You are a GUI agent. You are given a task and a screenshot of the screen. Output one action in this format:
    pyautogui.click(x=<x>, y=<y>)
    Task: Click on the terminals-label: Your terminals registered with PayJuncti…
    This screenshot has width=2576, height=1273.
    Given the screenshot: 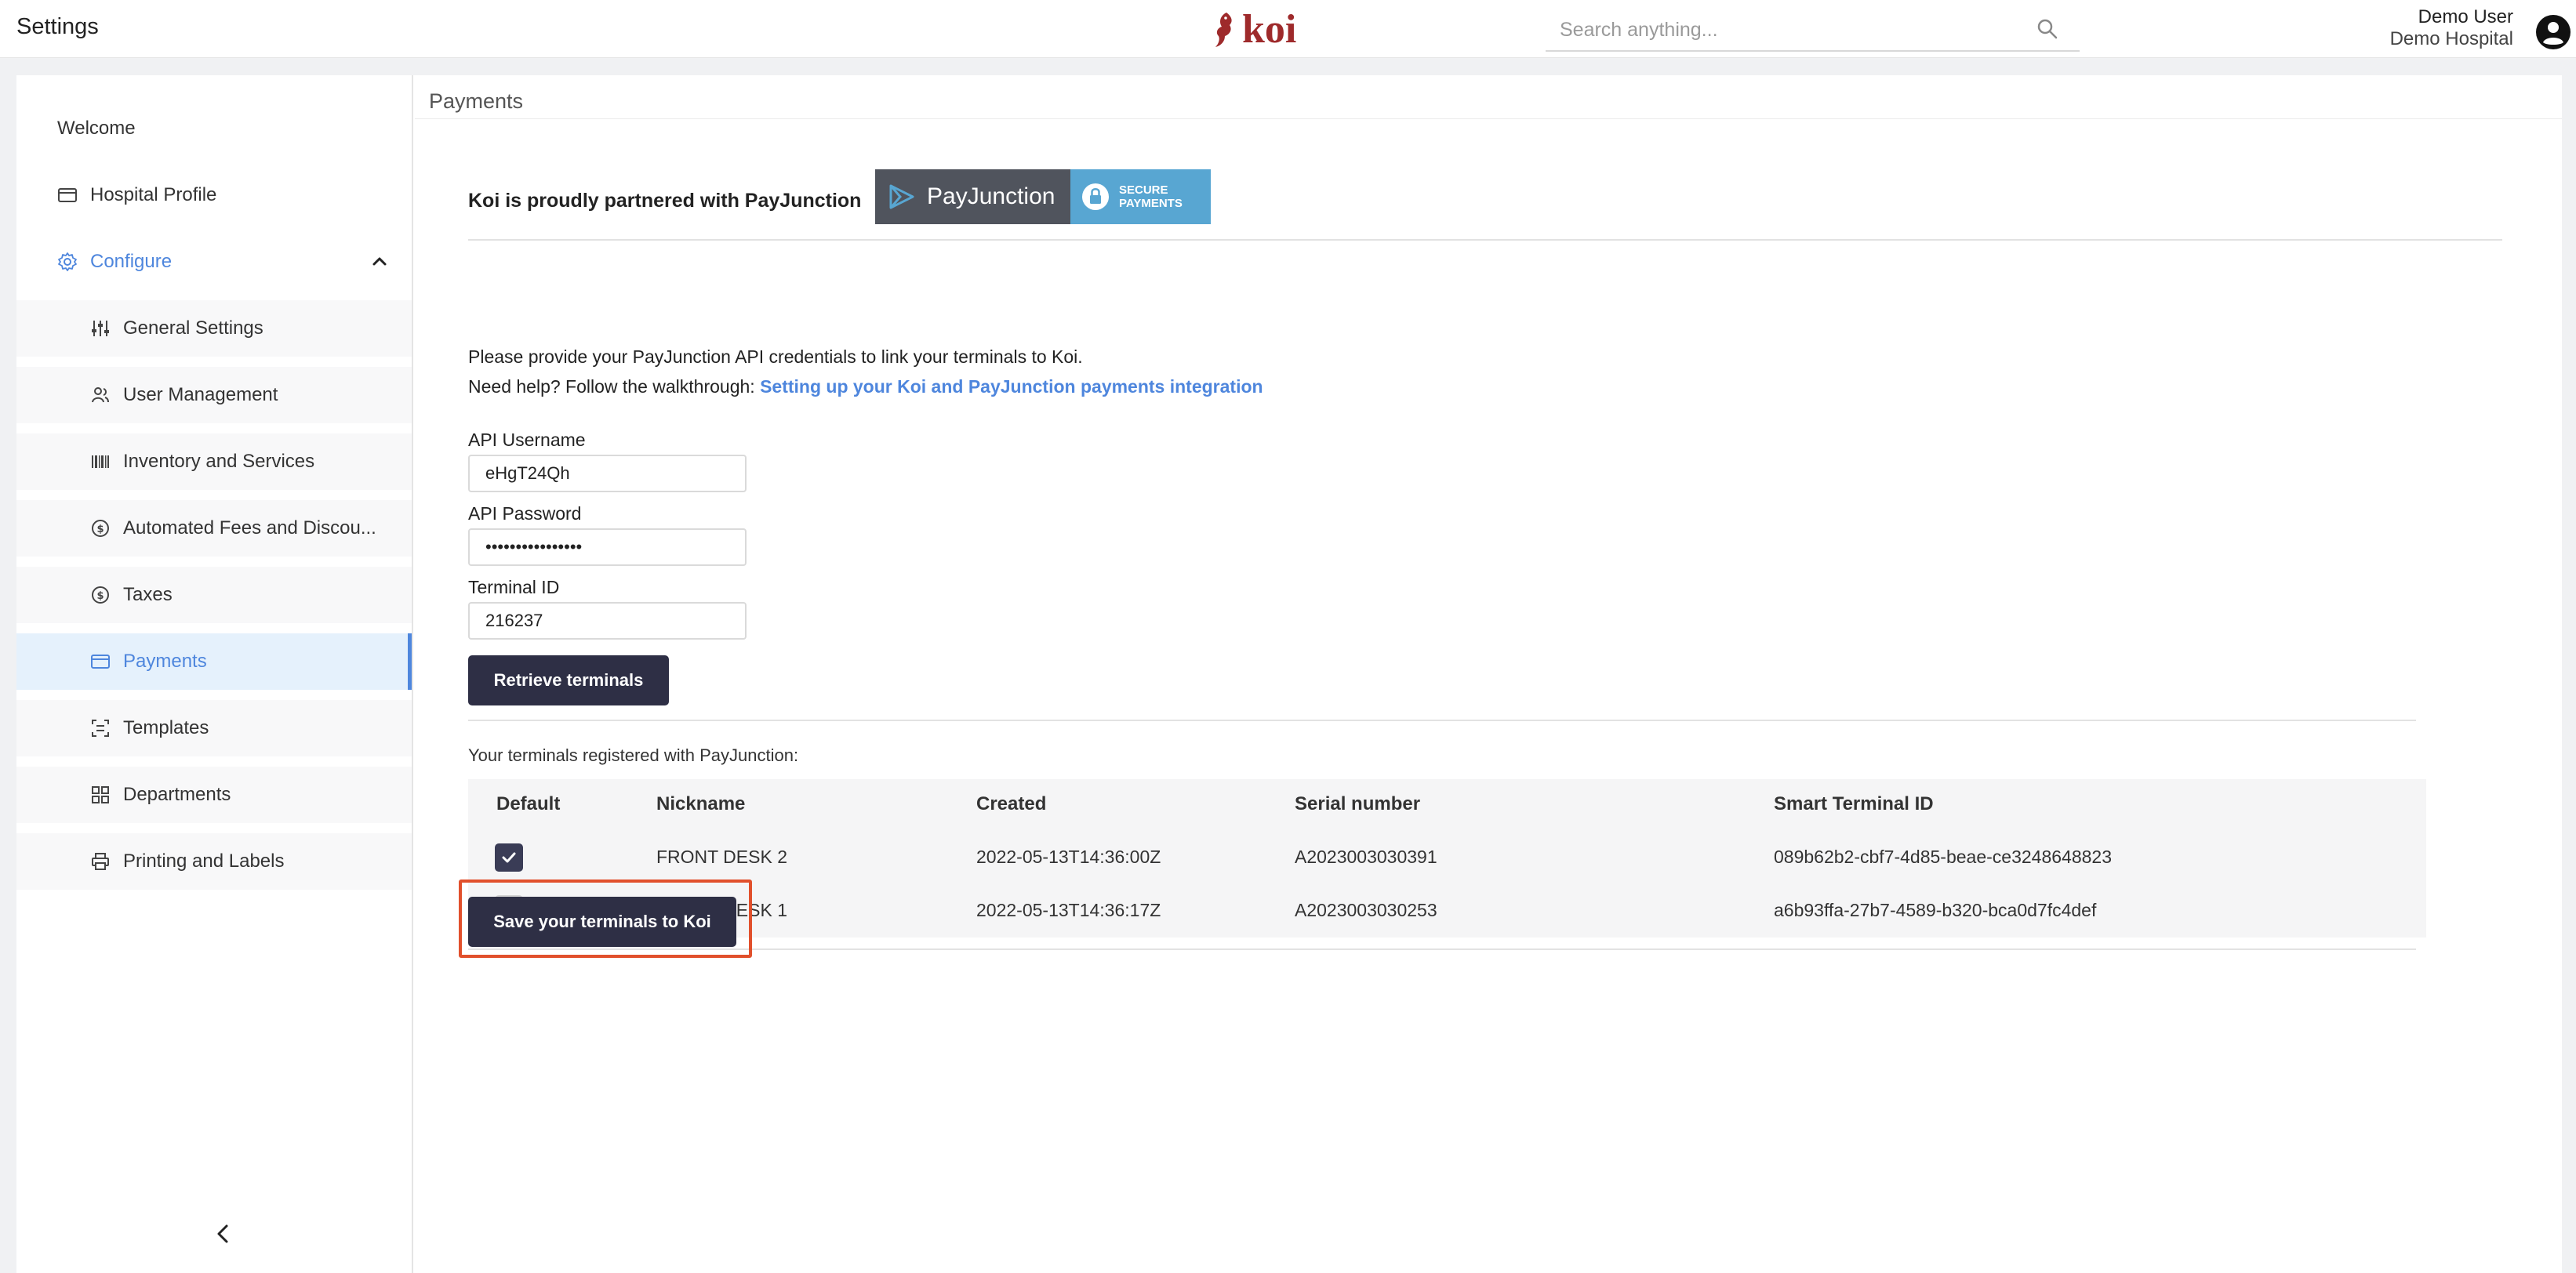 What is the action you would take?
    pyautogui.click(x=633, y=755)
    